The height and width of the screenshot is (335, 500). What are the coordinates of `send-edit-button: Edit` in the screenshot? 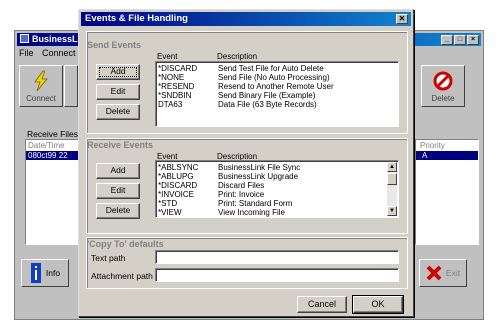 It's located at (118, 92).